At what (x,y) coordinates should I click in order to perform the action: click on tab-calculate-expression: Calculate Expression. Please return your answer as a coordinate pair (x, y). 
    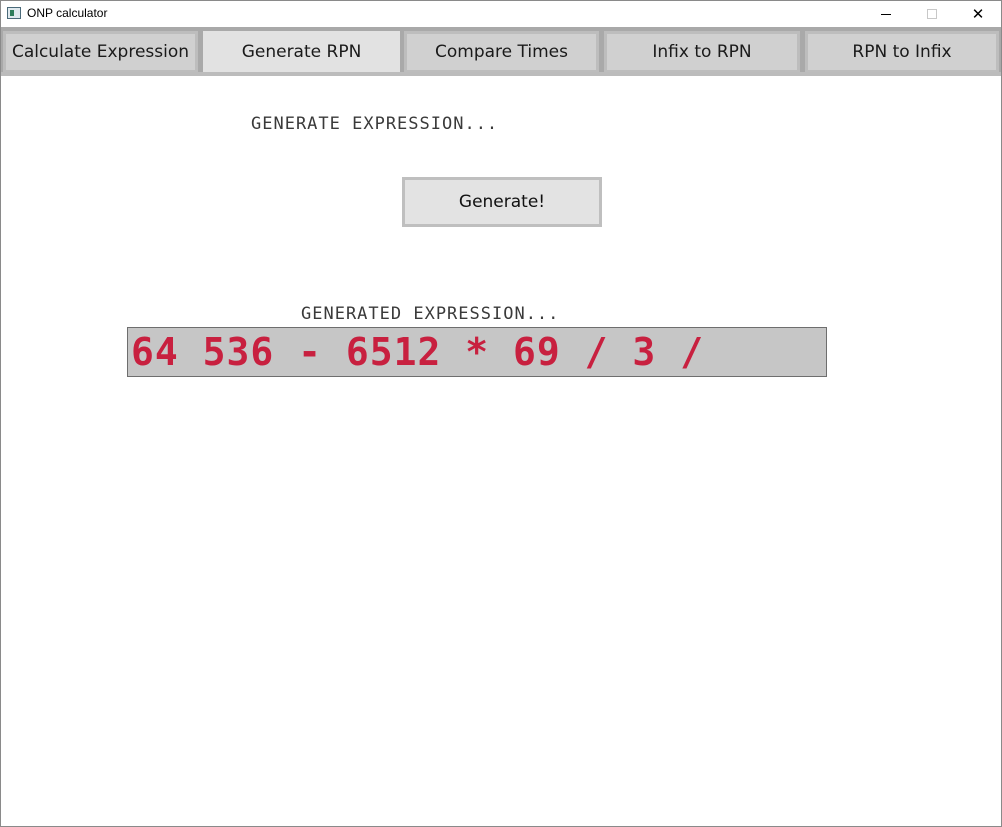
    Looking at the image, I should click on (100, 52).